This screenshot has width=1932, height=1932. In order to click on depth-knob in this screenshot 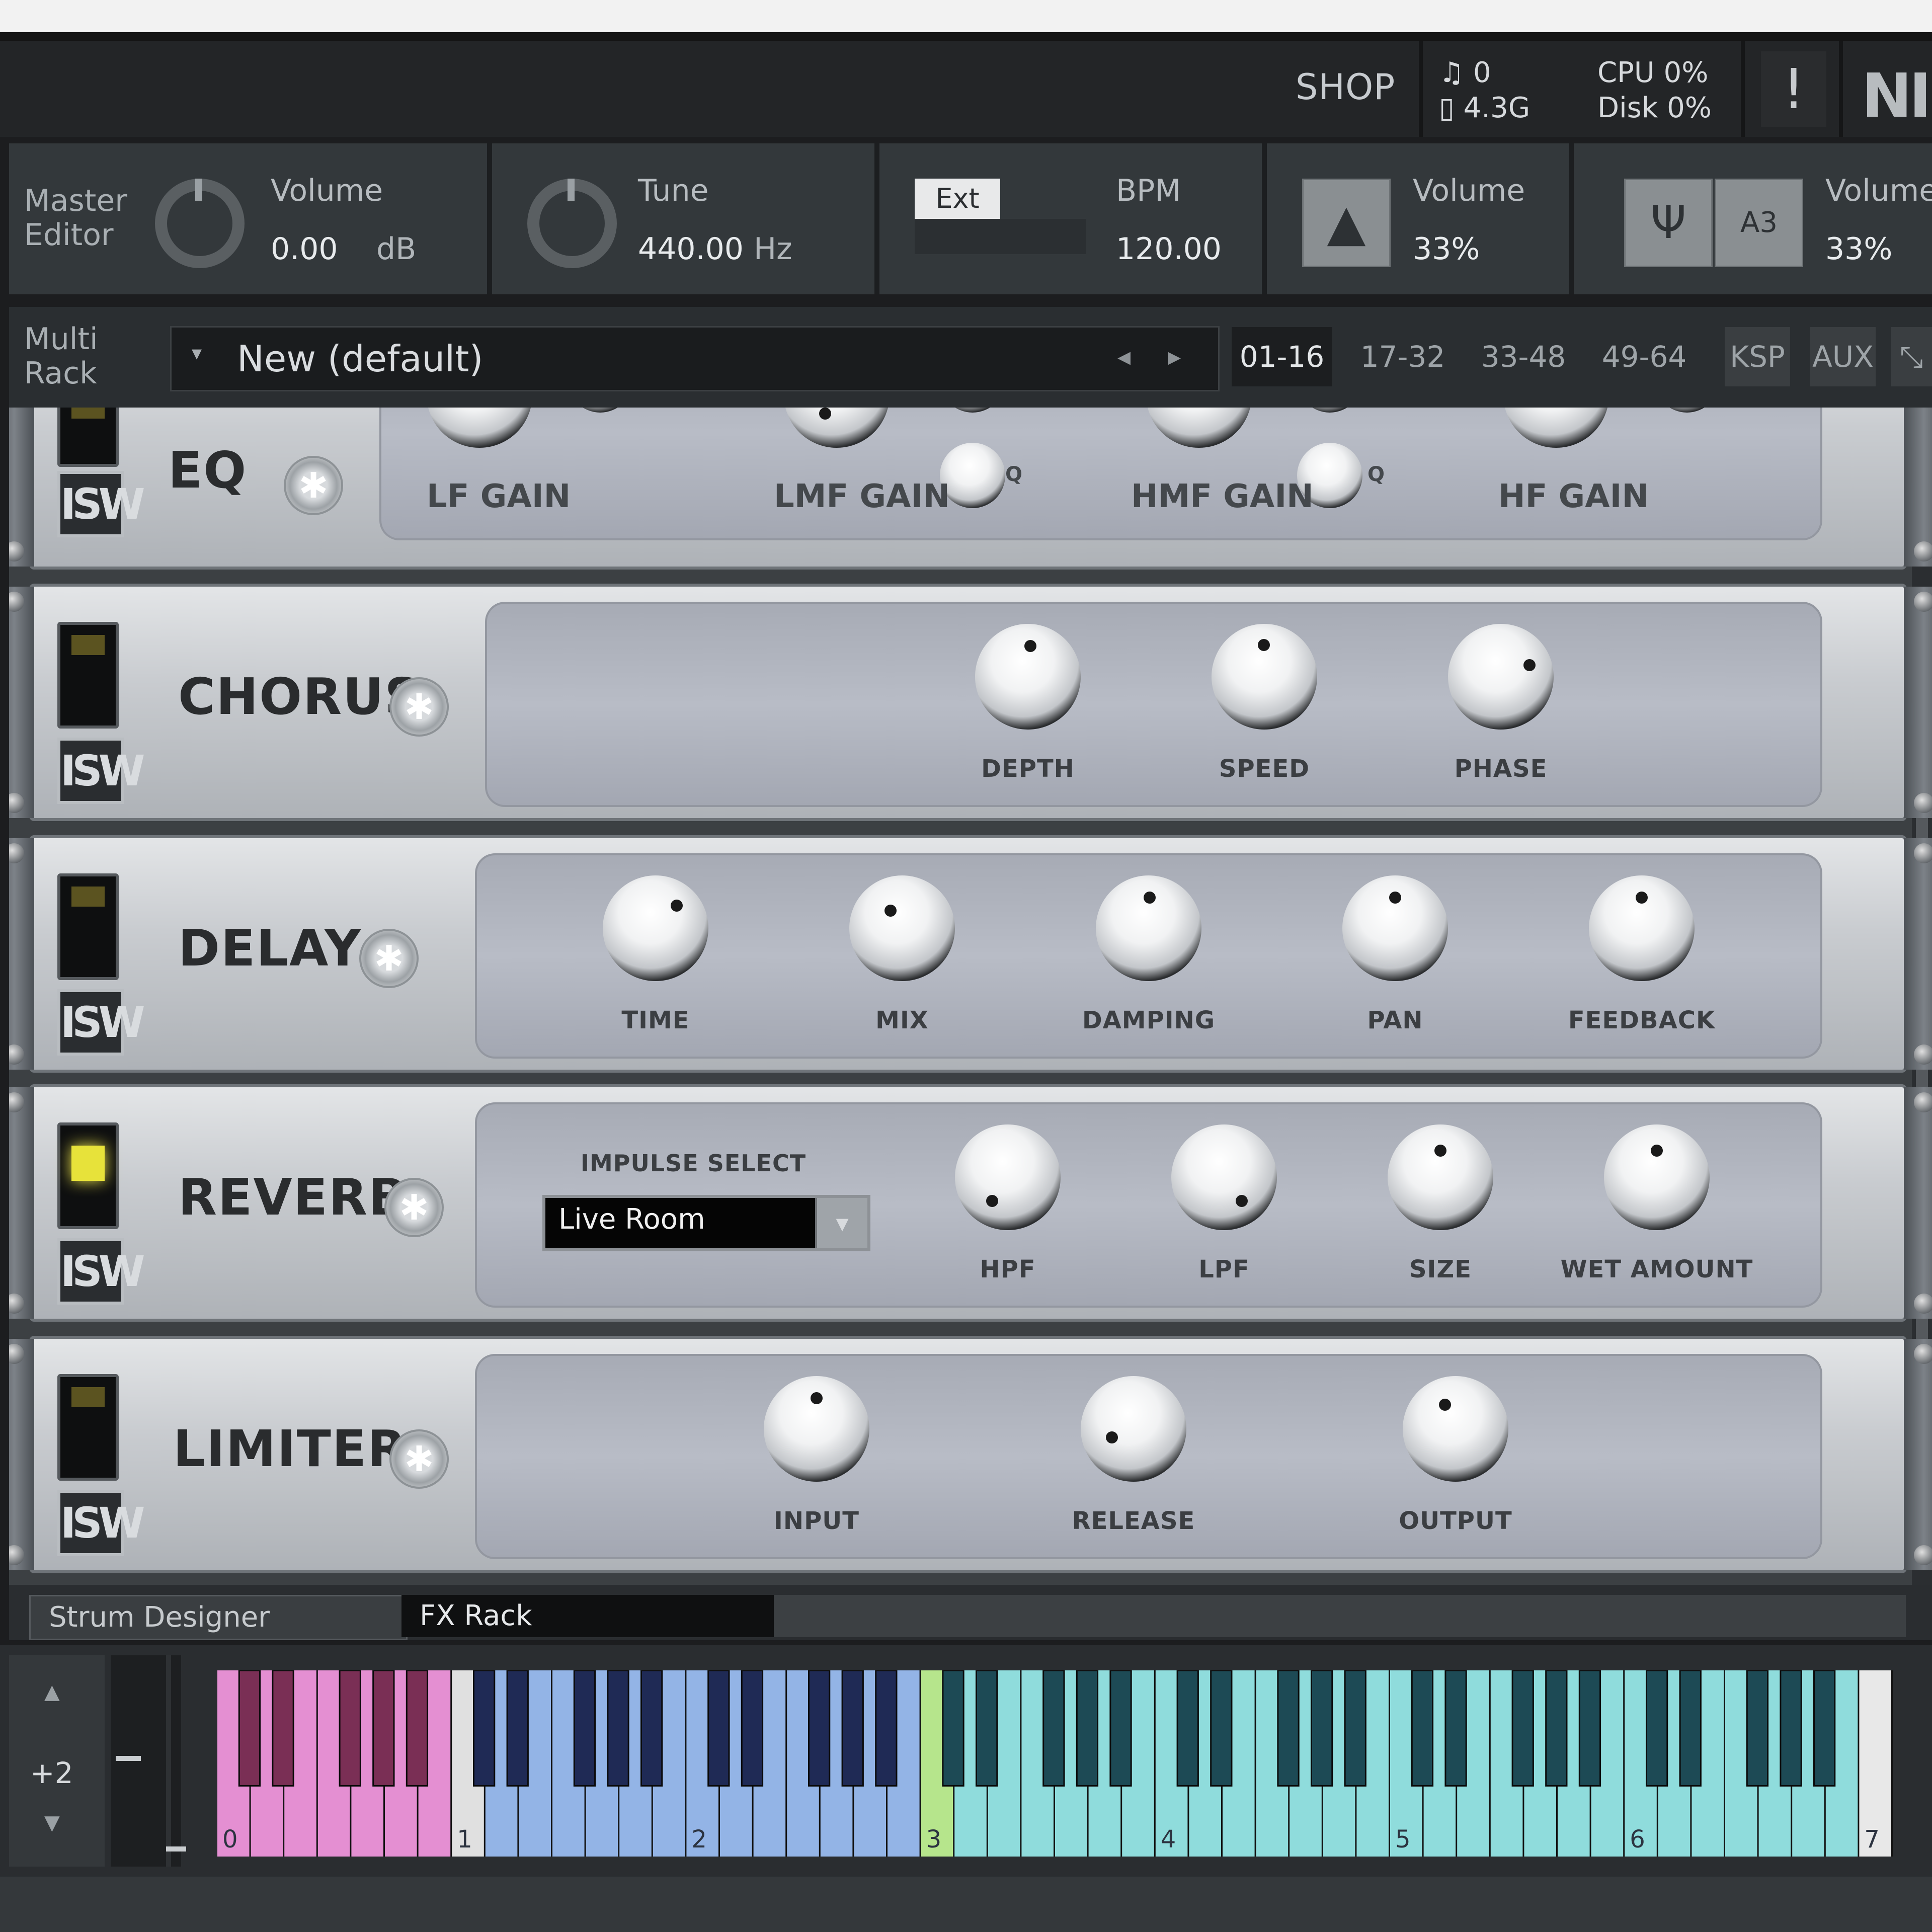, I will do `click(1028, 677)`.